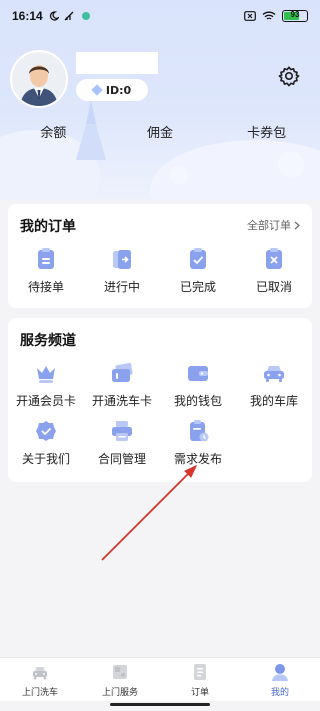 This screenshot has width=320, height=711. I want to click on app-notification-icon, so click(85, 16).